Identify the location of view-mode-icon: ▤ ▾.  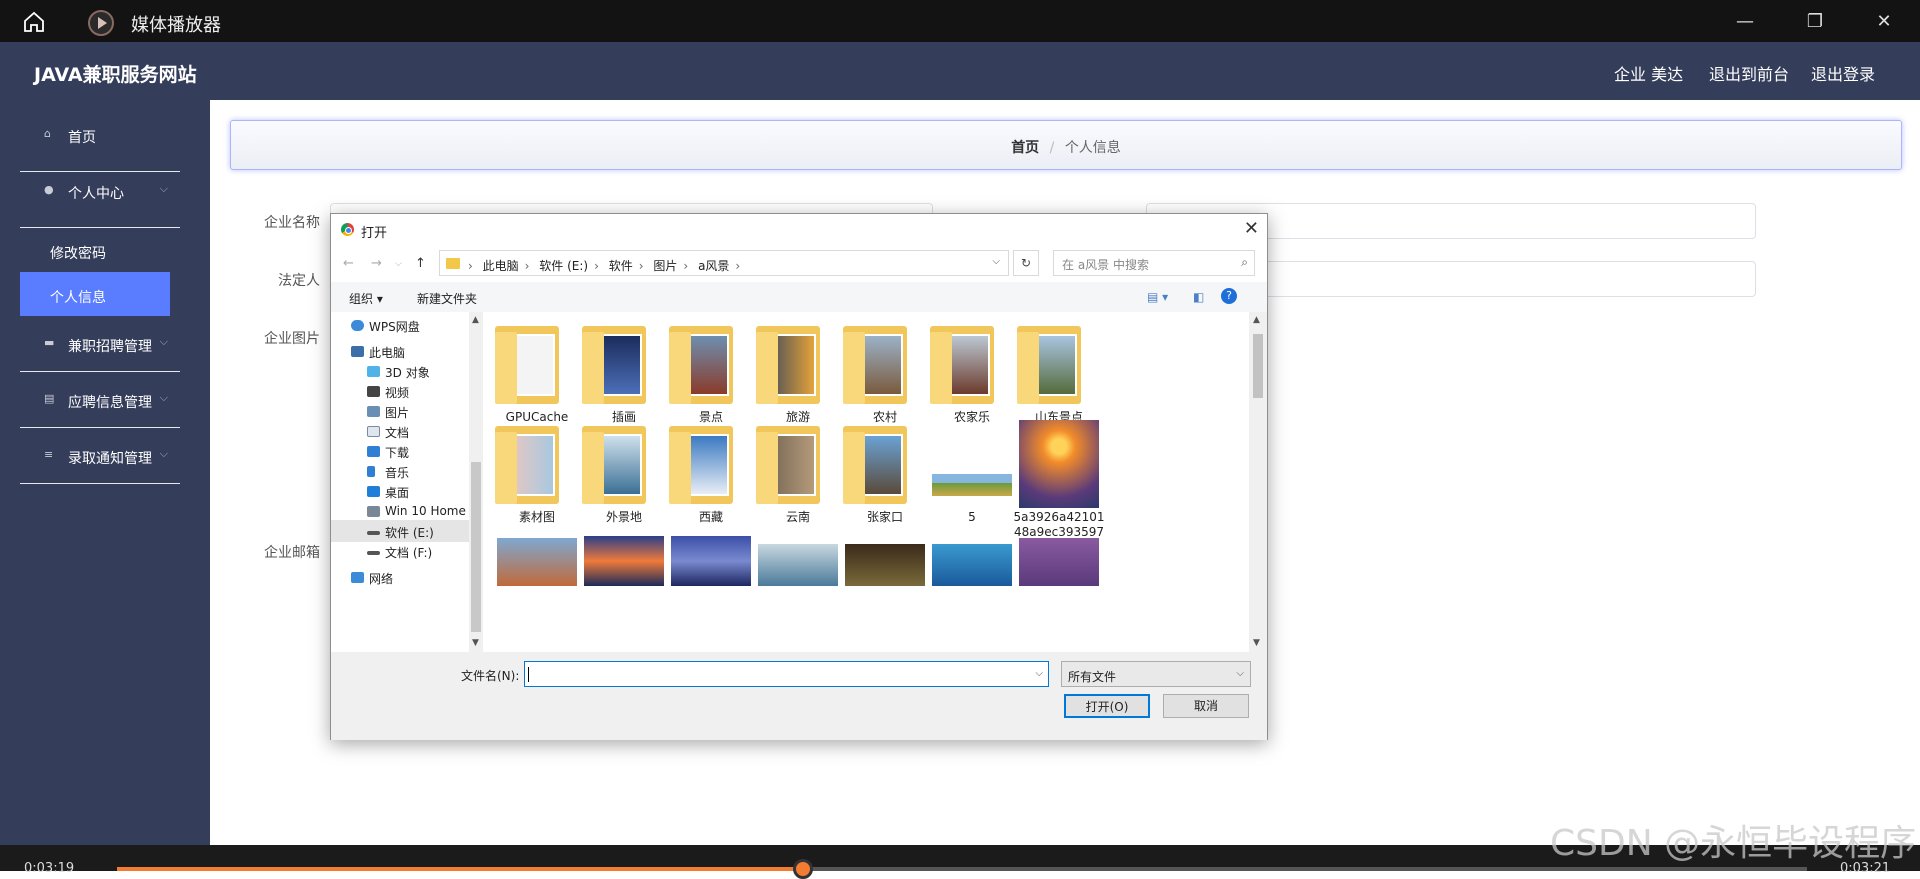
(1157, 297).